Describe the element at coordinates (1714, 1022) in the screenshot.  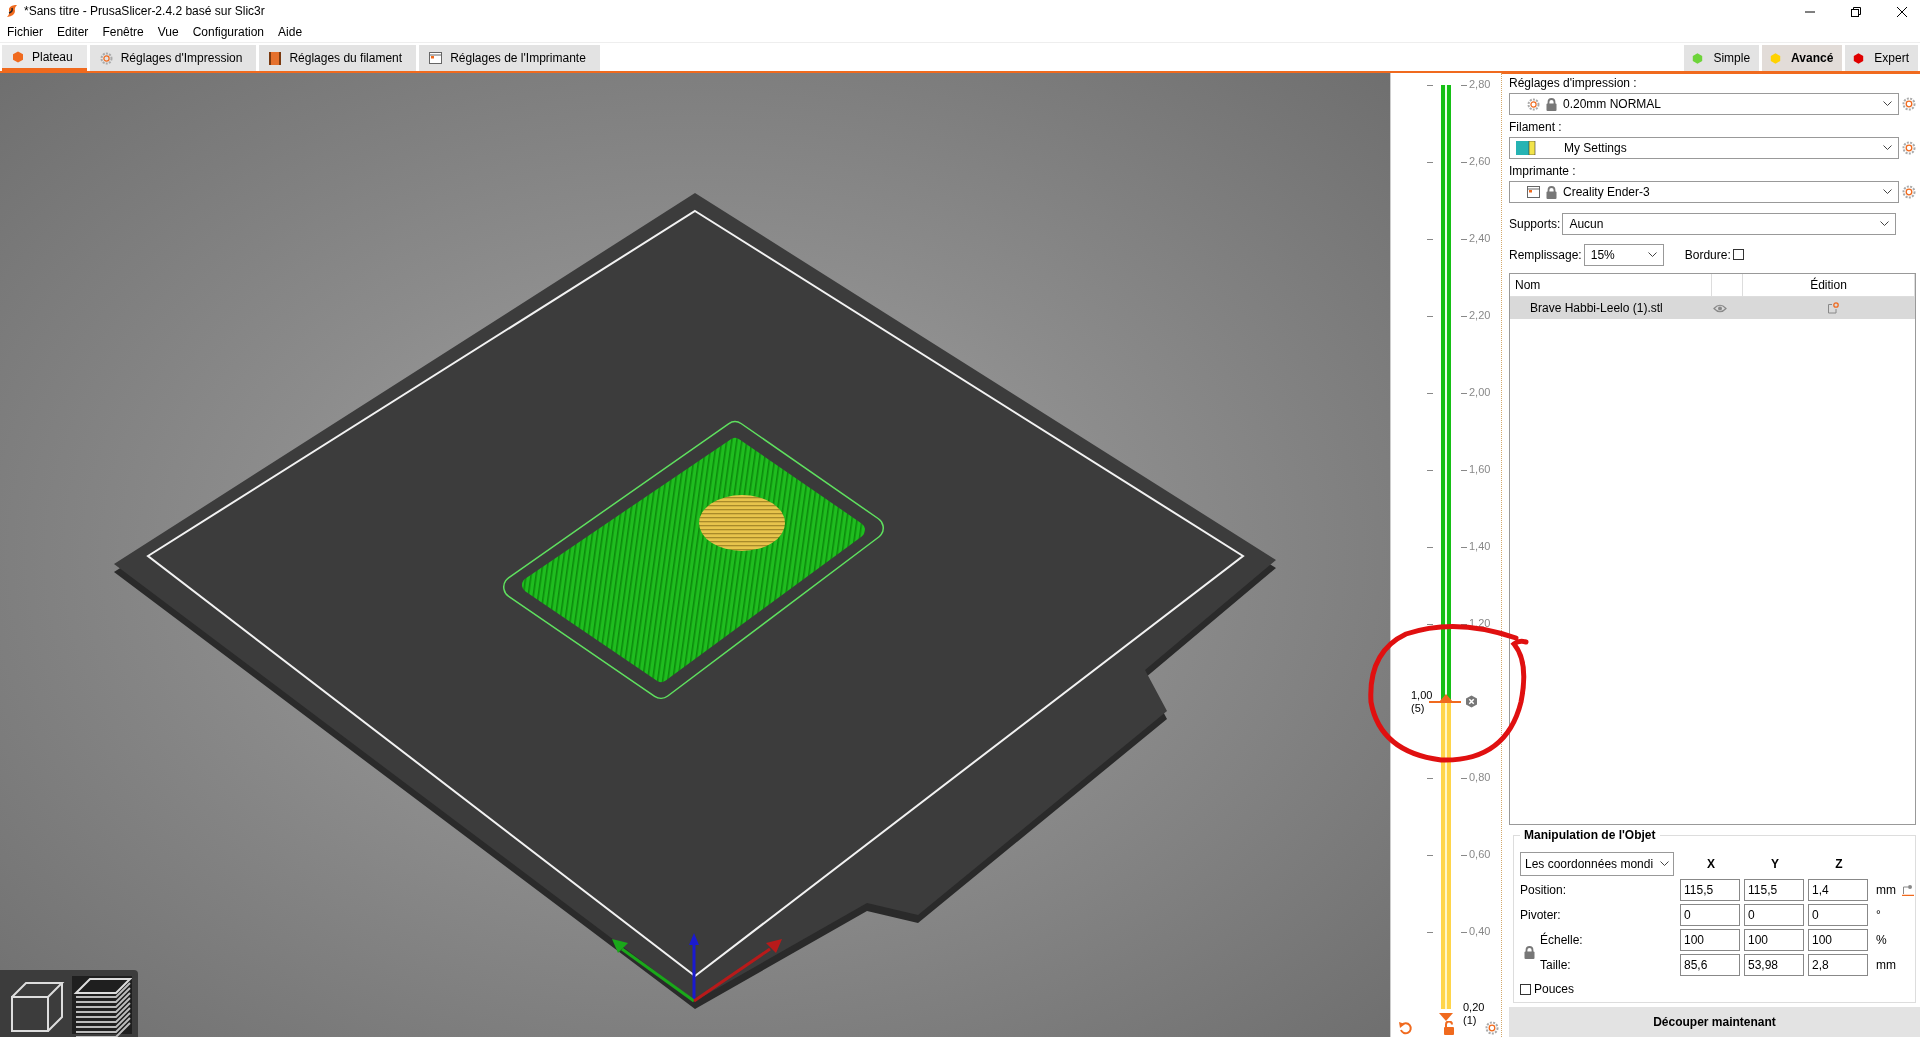
I see `slice-button: Découper maintenant` at that location.